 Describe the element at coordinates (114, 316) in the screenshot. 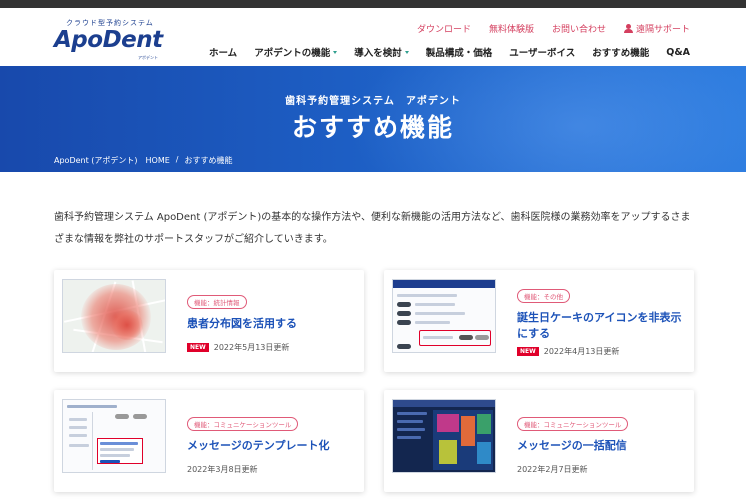

I see `article-thumbnail-map` at that location.